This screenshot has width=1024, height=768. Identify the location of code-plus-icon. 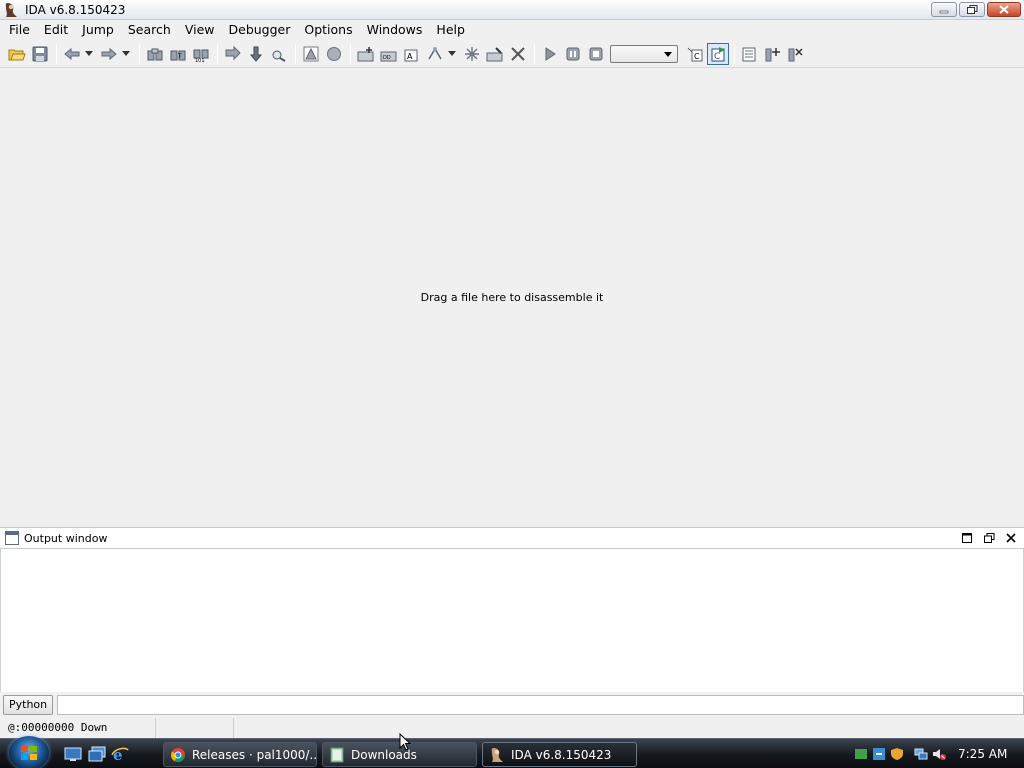
(365, 53).